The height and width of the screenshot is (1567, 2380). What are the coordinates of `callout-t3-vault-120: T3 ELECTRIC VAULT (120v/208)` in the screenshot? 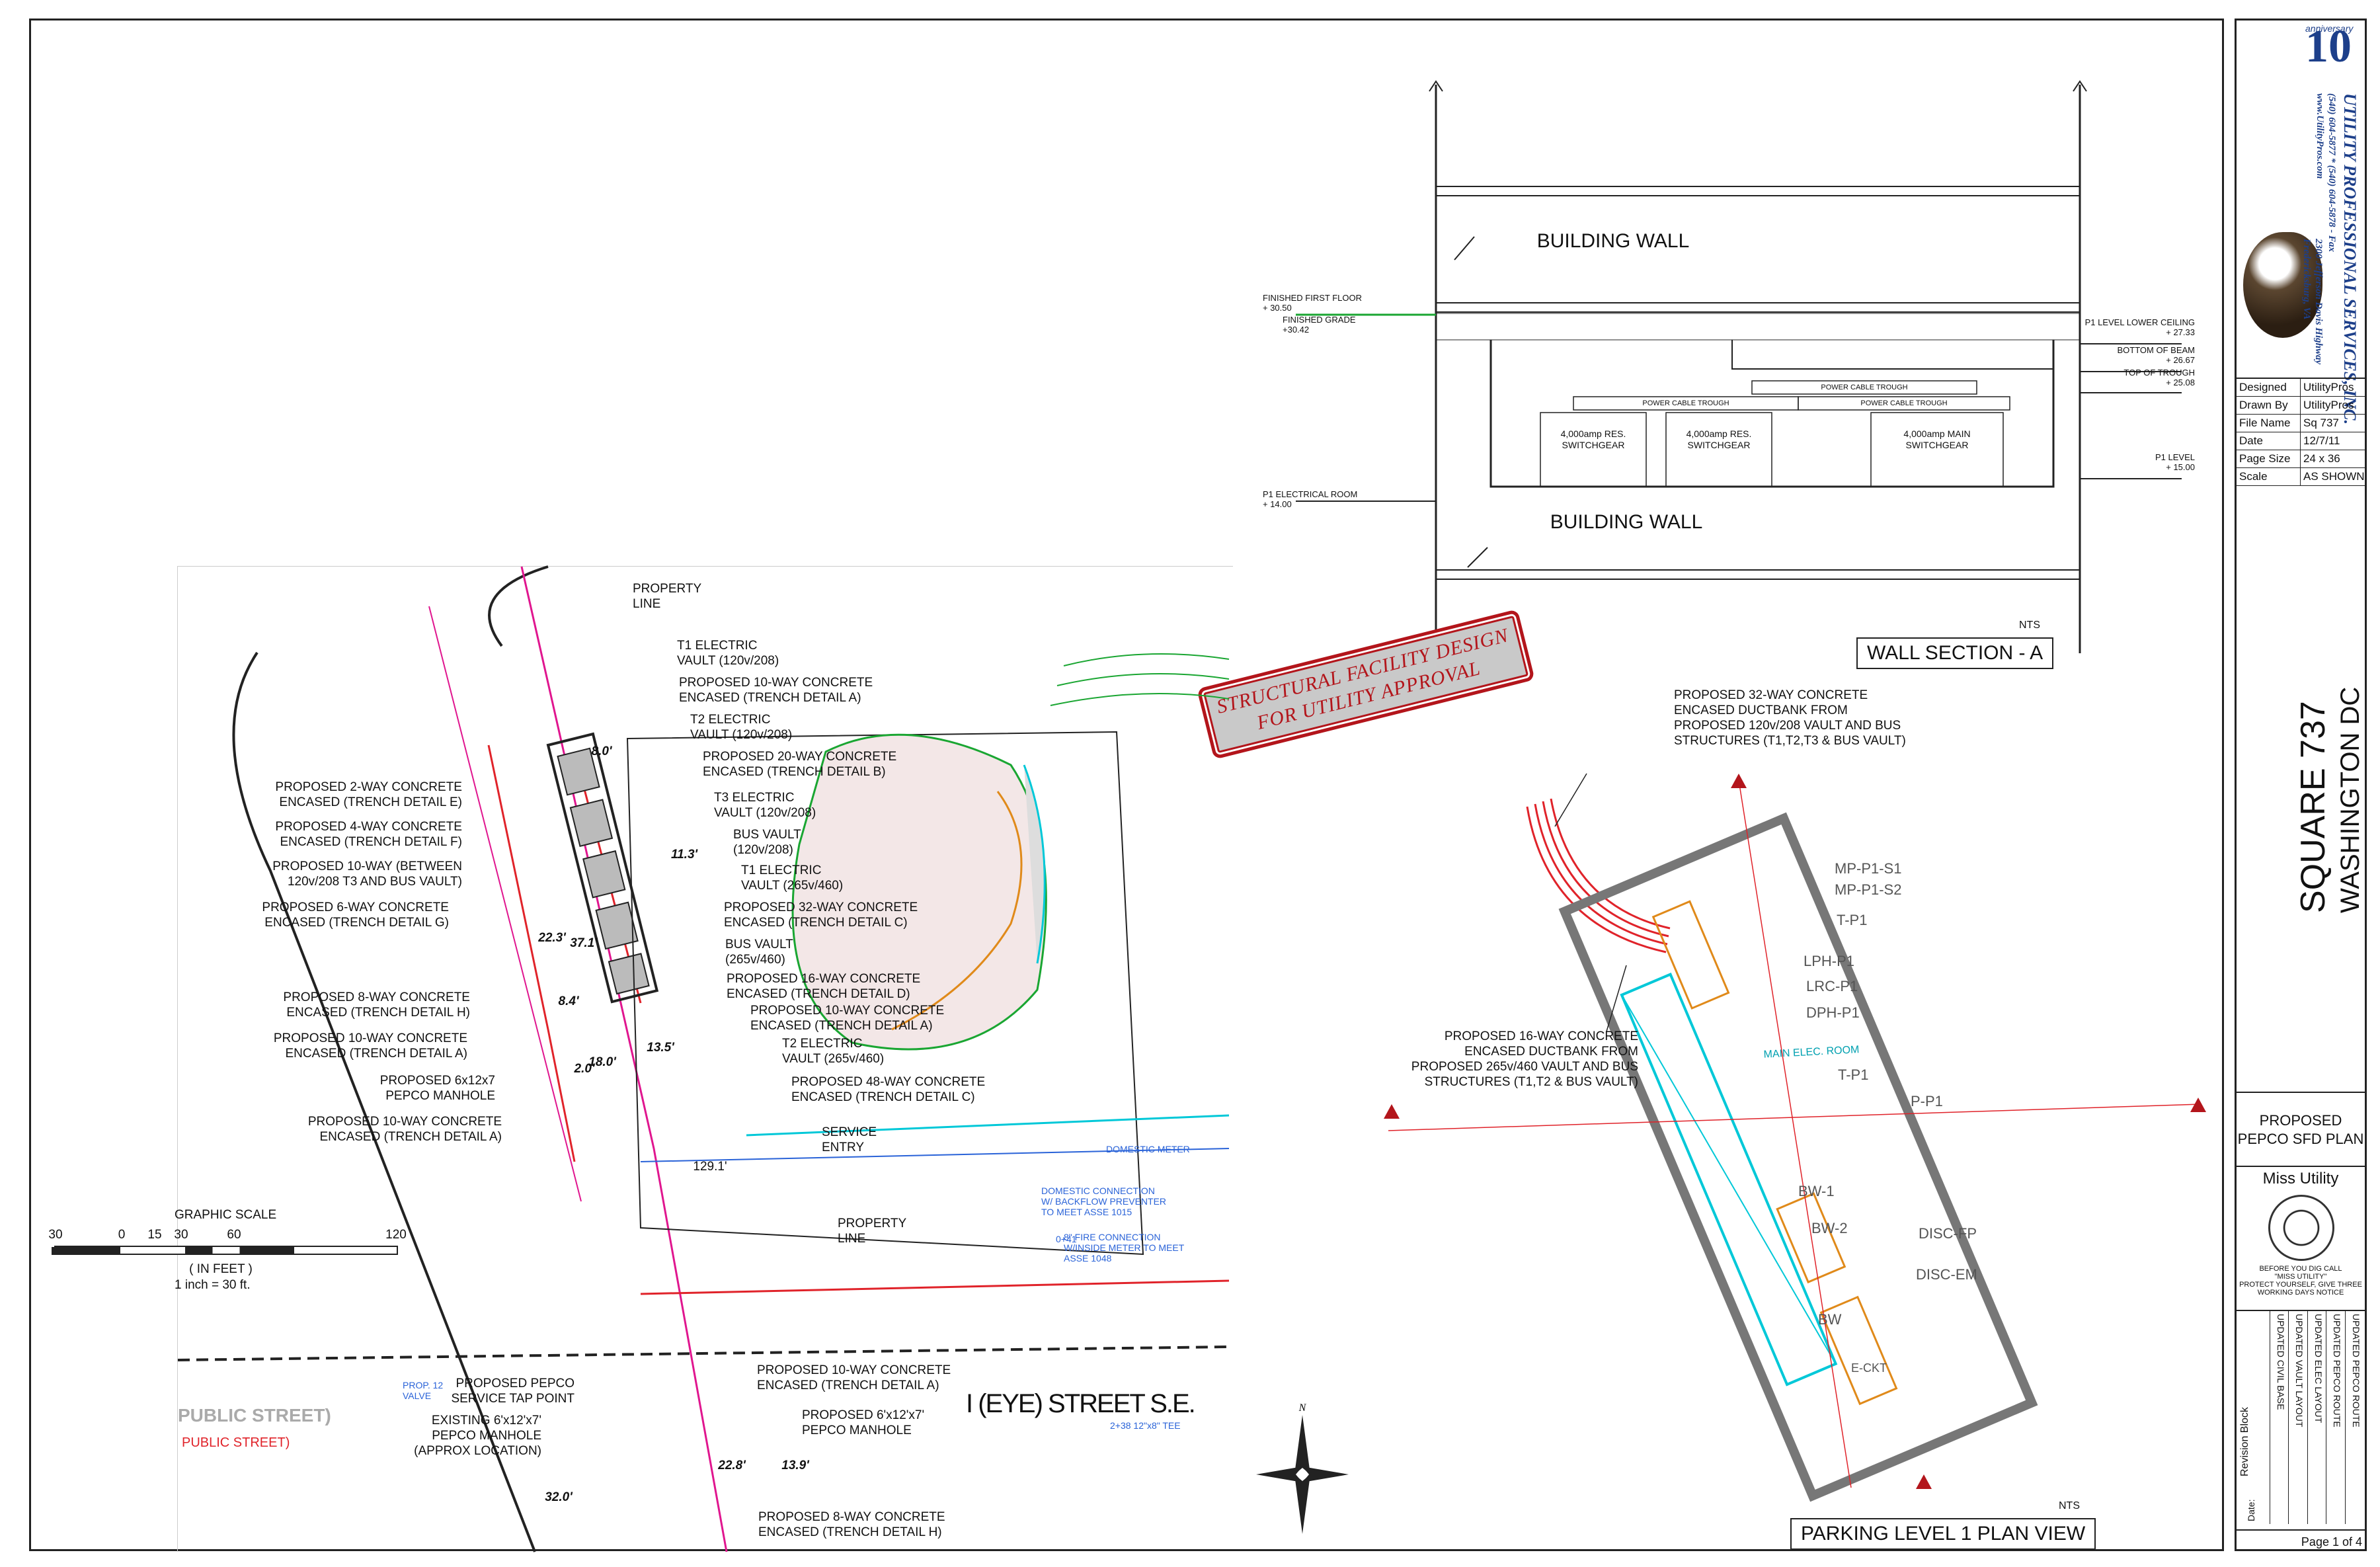 It's located at (765, 805).